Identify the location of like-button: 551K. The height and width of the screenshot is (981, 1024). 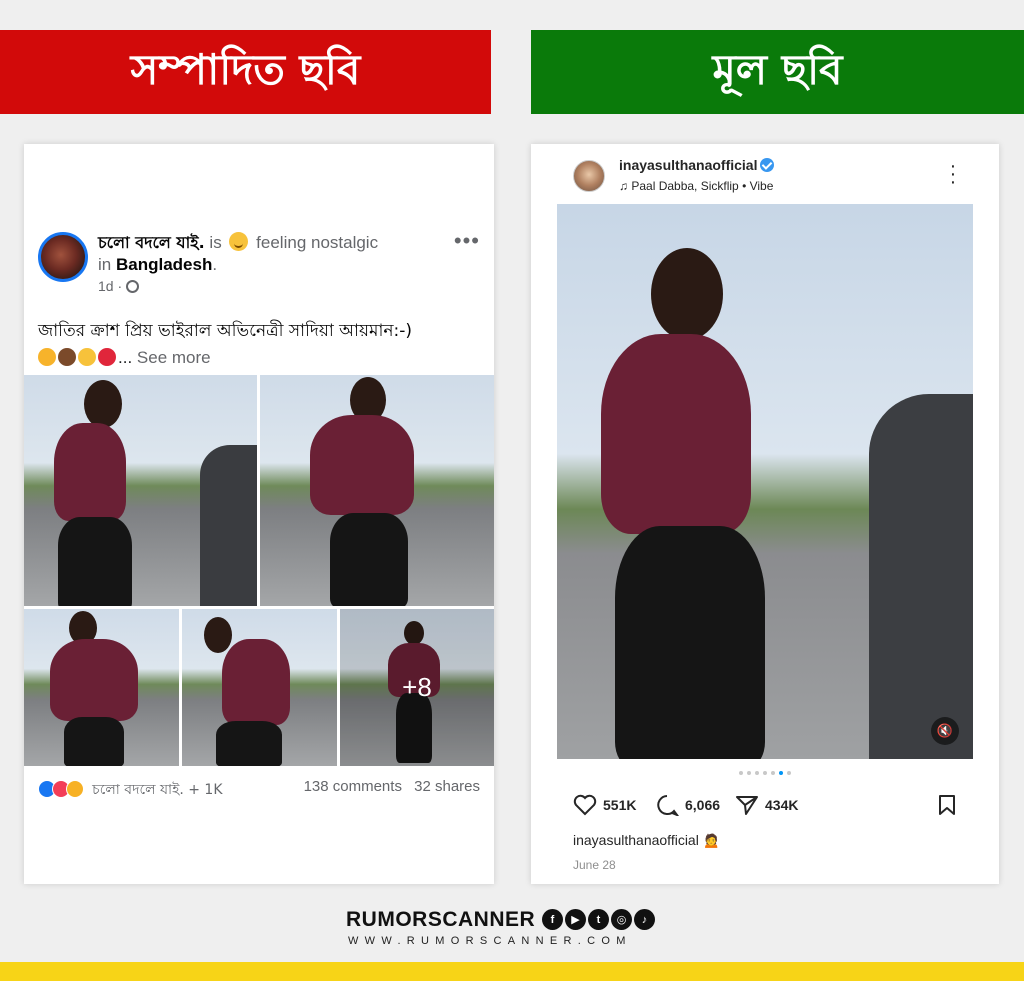
(604, 805).